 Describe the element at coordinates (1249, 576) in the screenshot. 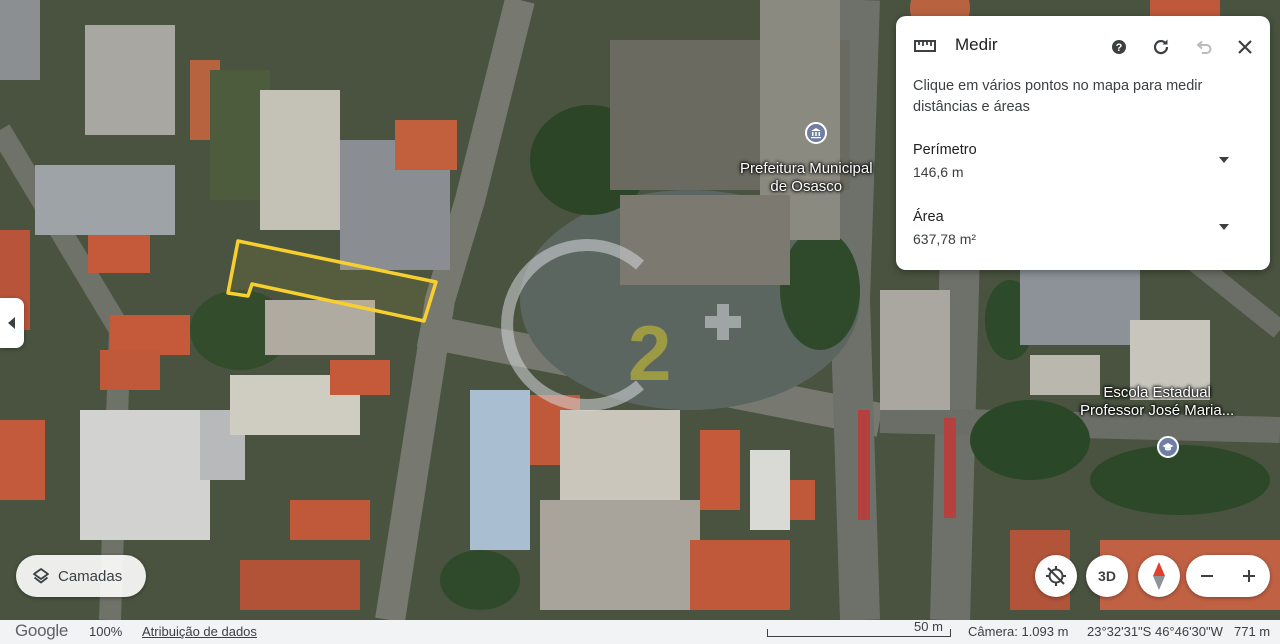

I see `zoom-in-icon` at that location.